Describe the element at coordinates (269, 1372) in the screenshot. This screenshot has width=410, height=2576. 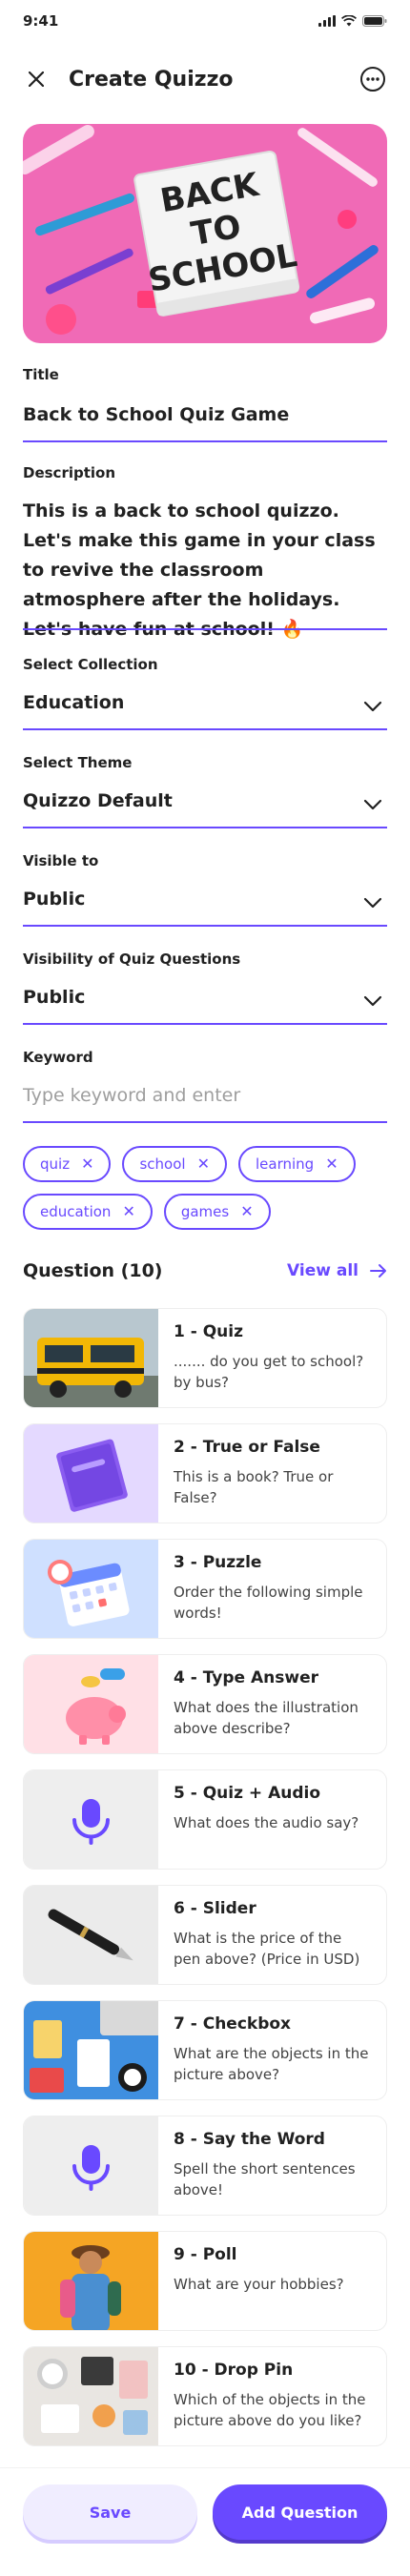
I see `question-text: ....... do you get to school? by bus?` at that location.